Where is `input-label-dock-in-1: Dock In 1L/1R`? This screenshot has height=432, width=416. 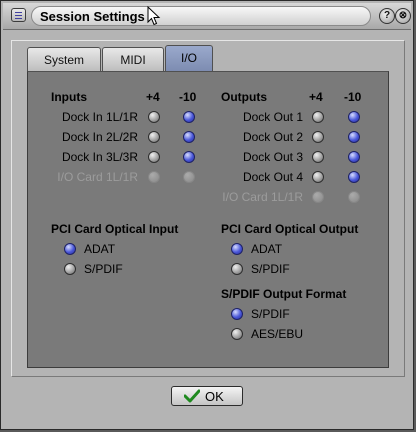
input-label-dock-in-1: Dock In 1L/1R is located at coordinates (99, 117).